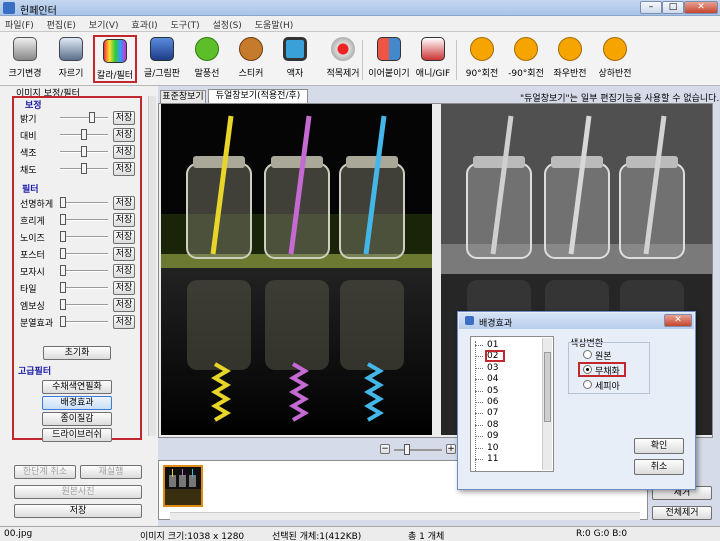 This screenshot has width=720, height=541. Describe the element at coordinates (405, 516) in the screenshot. I see `thumbnail-scrollbar` at that location.